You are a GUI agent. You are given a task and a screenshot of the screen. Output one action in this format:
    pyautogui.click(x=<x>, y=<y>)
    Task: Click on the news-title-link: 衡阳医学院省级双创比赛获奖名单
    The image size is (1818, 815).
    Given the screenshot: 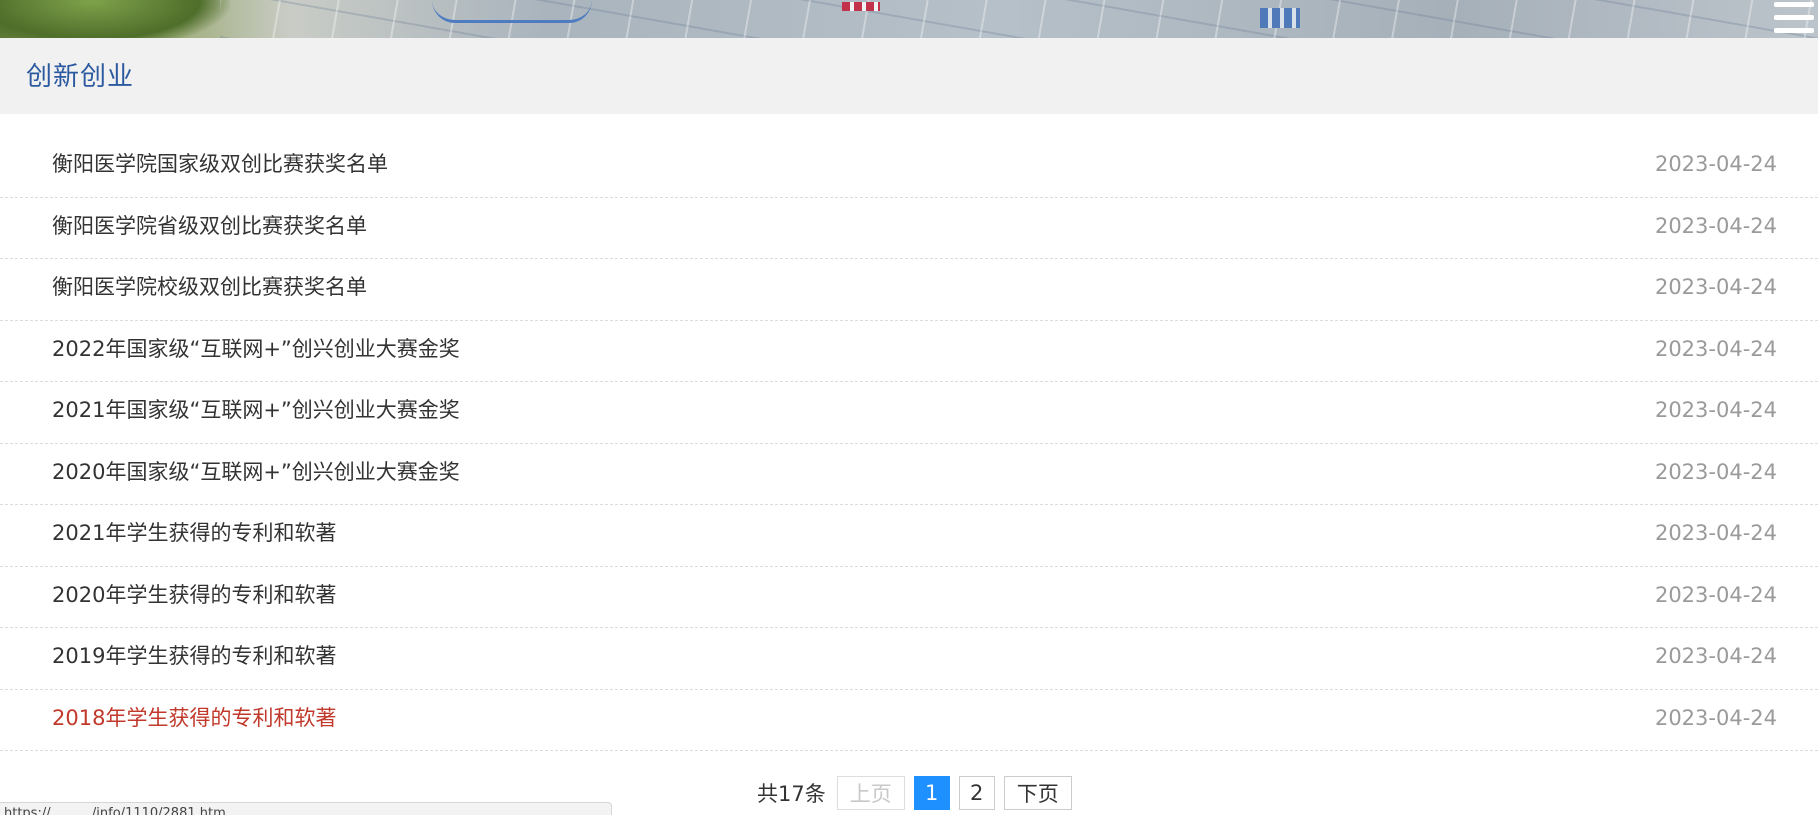 What is the action you would take?
    pyautogui.click(x=209, y=226)
    